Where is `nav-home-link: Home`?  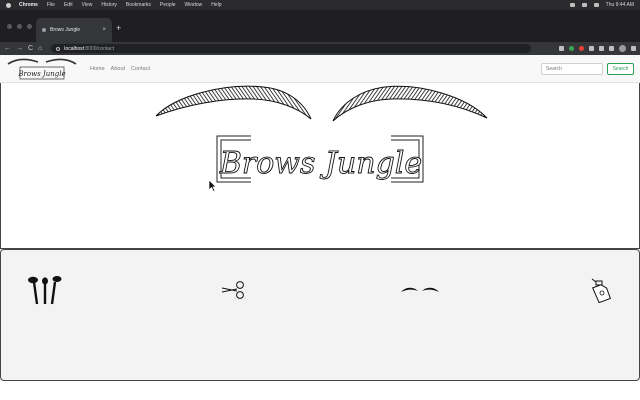
nav-home-link: Home is located at coordinates (97, 69).